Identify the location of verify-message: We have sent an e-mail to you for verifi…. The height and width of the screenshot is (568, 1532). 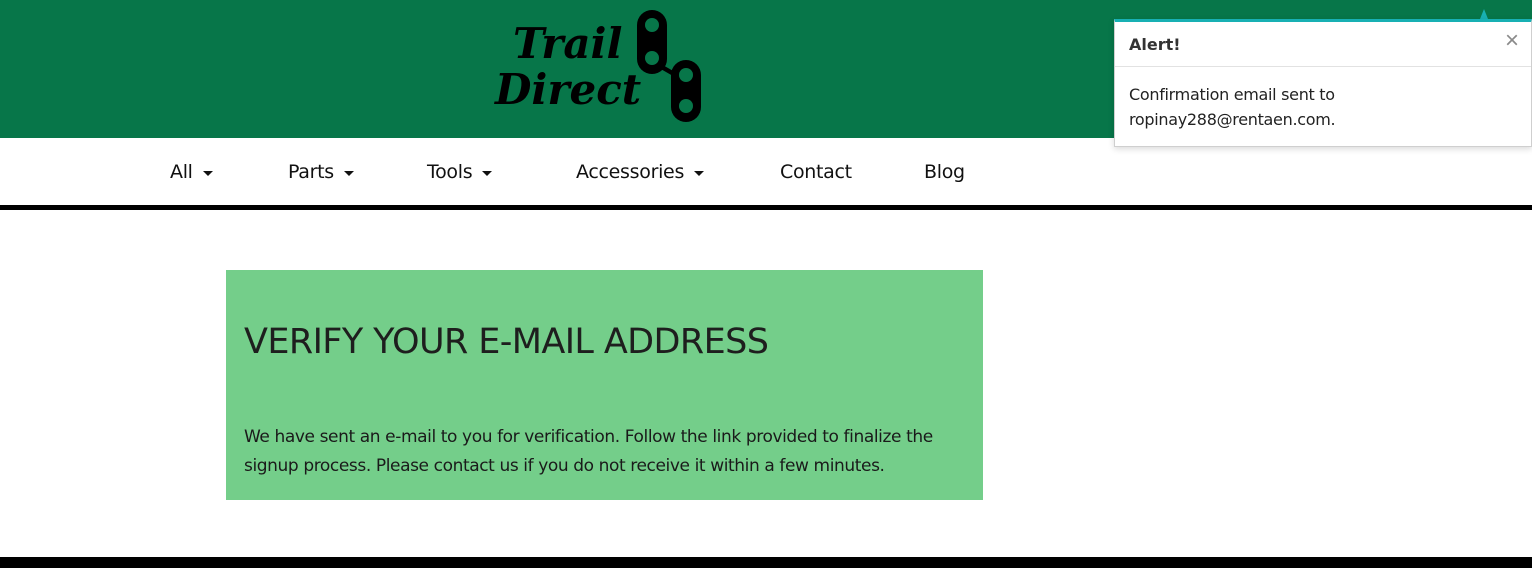
(588, 451).